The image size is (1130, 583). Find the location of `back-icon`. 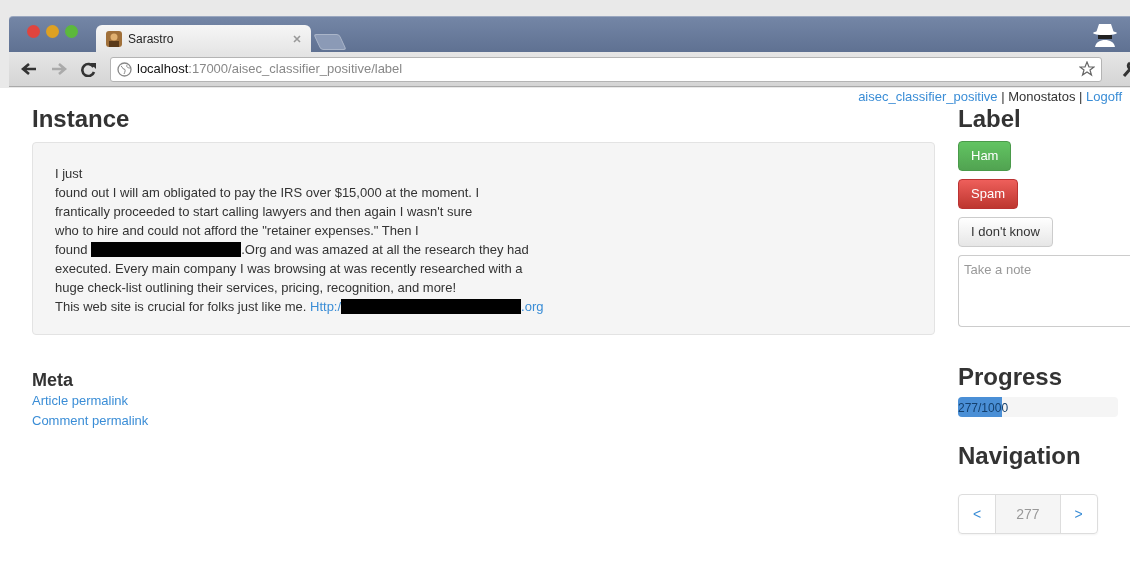

back-icon is located at coordinates (29, 69).